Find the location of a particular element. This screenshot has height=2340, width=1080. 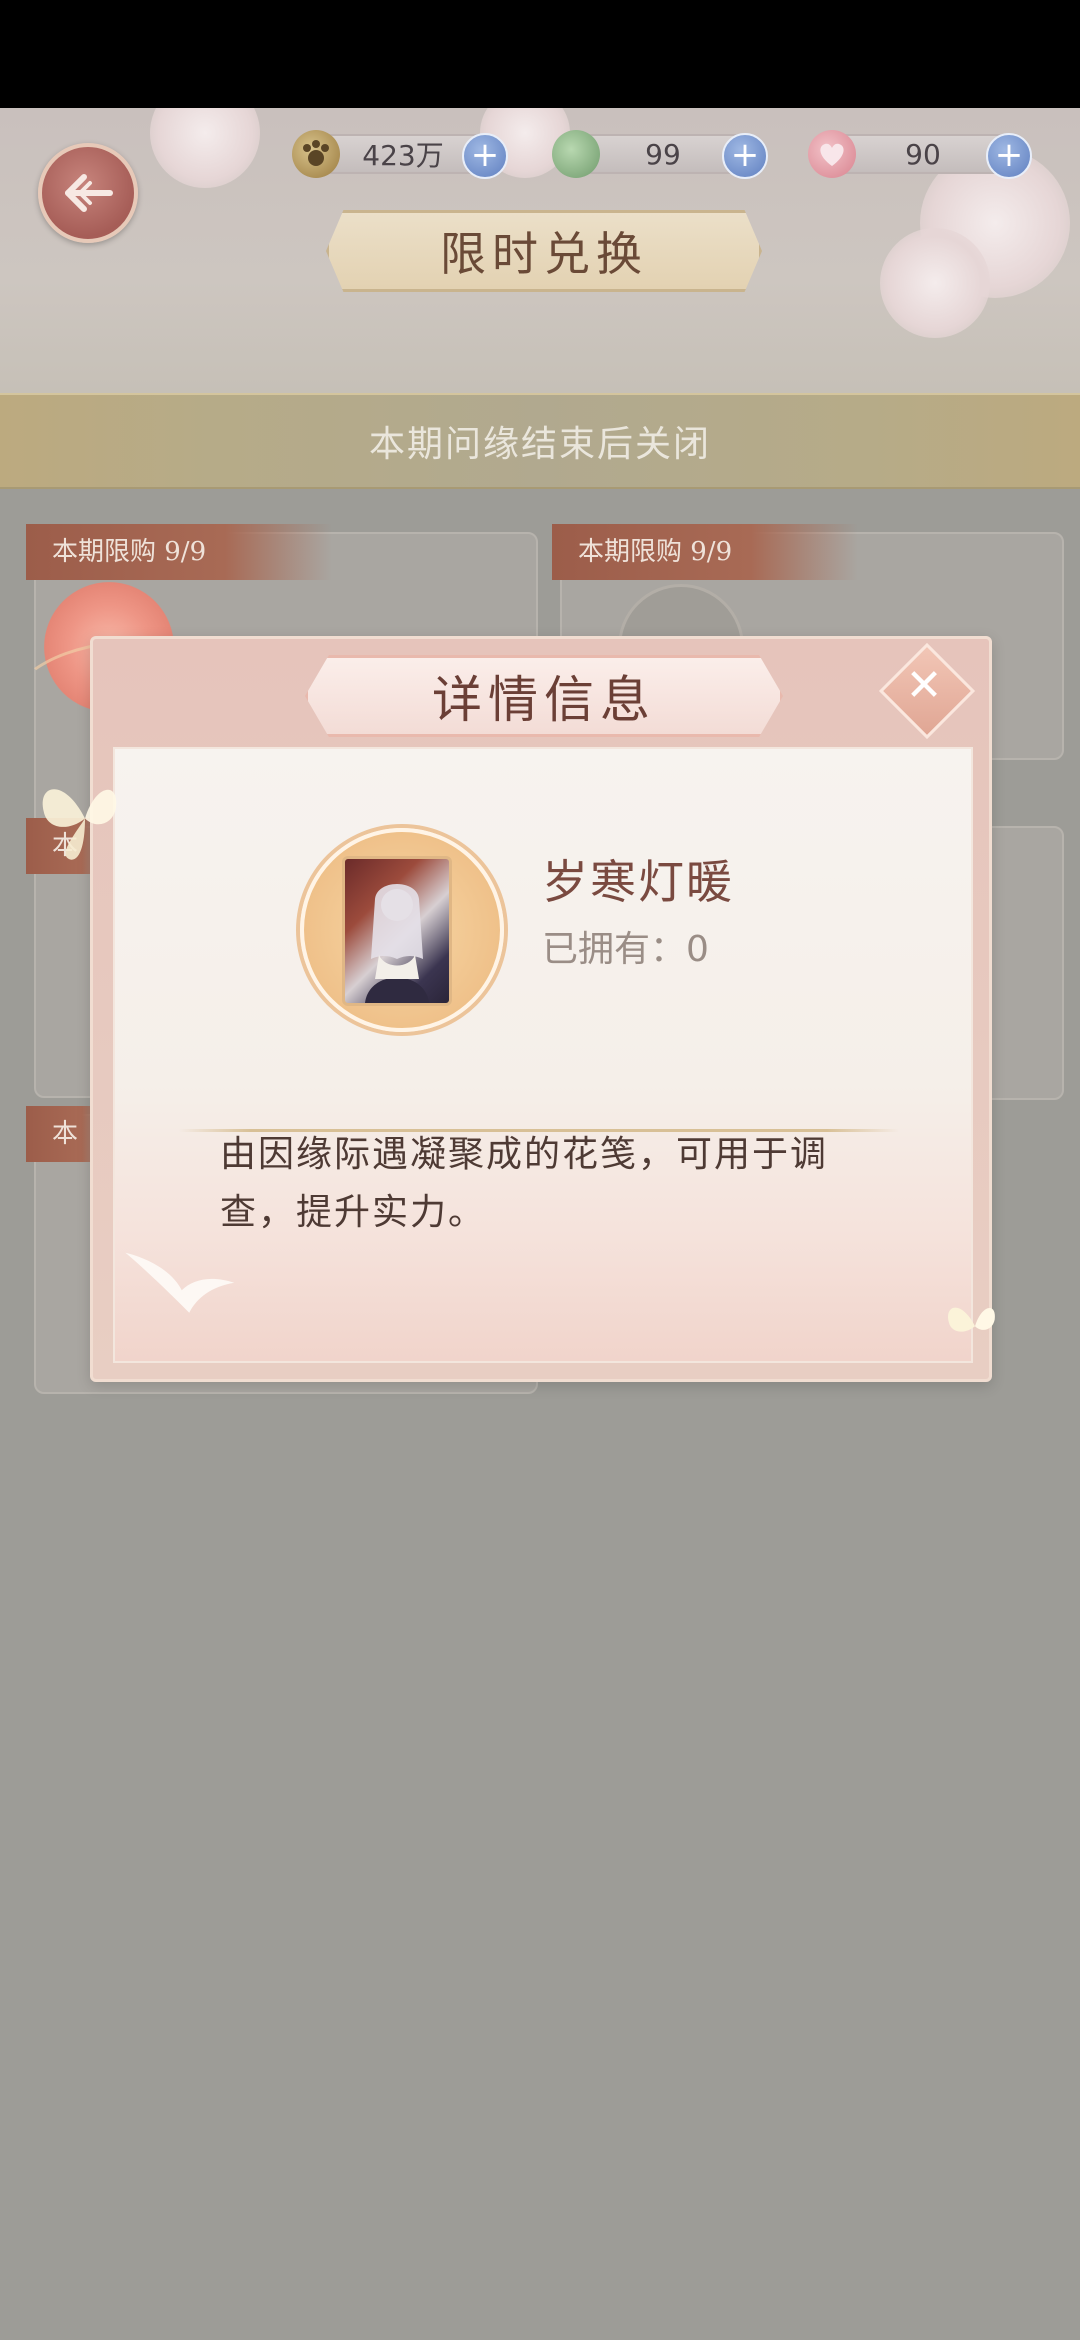

add-jade-token-button: + is located at coordinates (745, 156).